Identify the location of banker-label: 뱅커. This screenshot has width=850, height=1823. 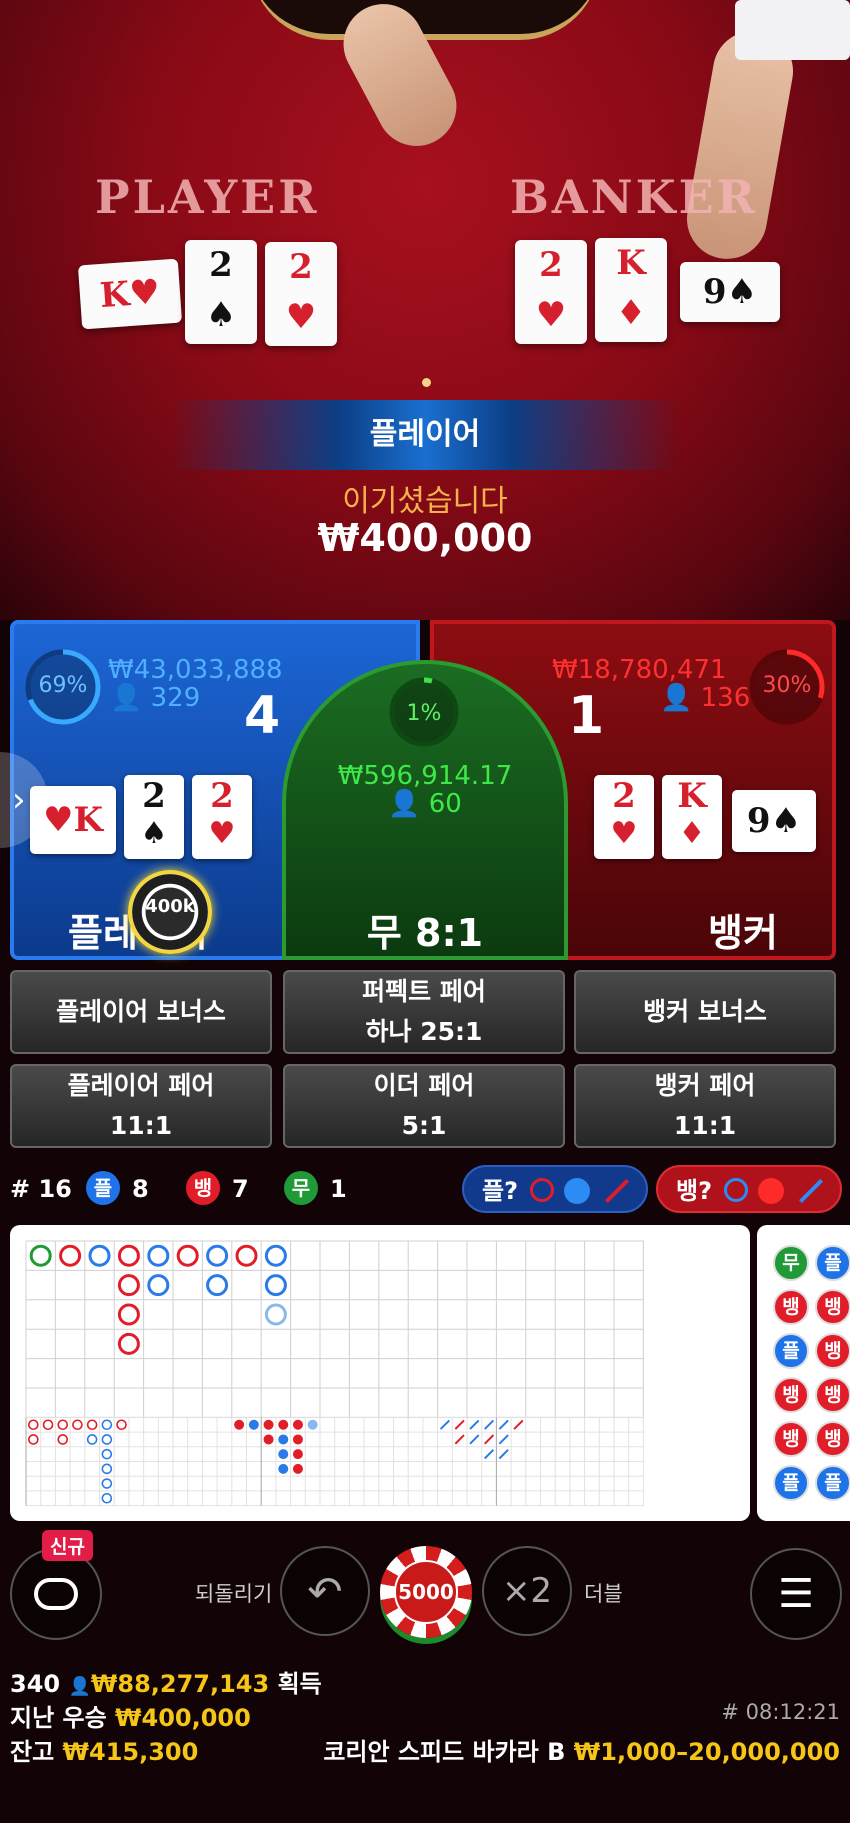
(743, 933).